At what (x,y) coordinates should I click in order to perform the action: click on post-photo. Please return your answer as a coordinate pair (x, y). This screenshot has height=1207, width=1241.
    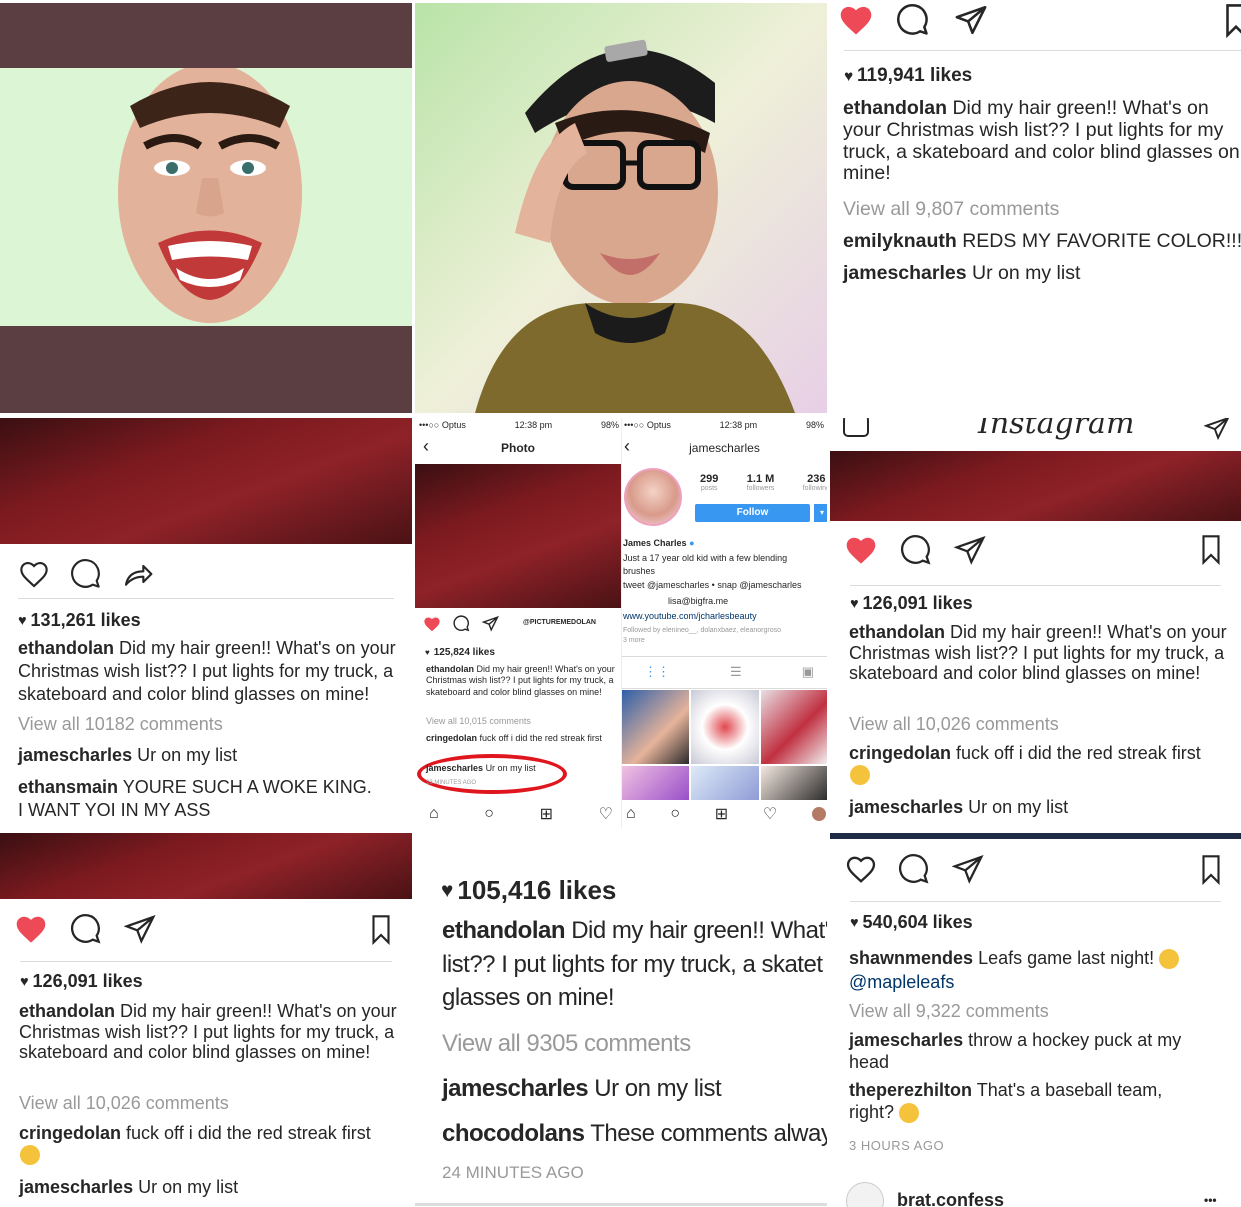
    Looking at the image, I should click on (206, 481).